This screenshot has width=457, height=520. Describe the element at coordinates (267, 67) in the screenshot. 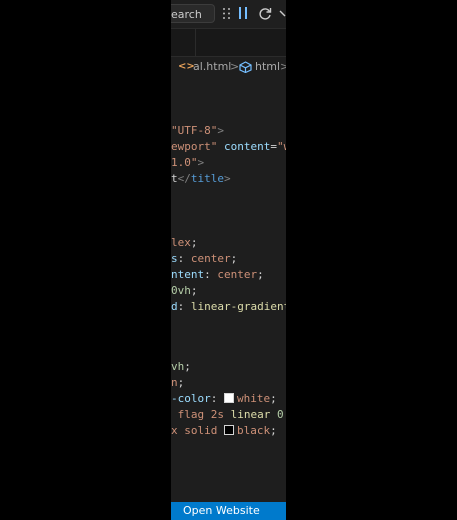

I see `breadcrumb-element: html` at that location.